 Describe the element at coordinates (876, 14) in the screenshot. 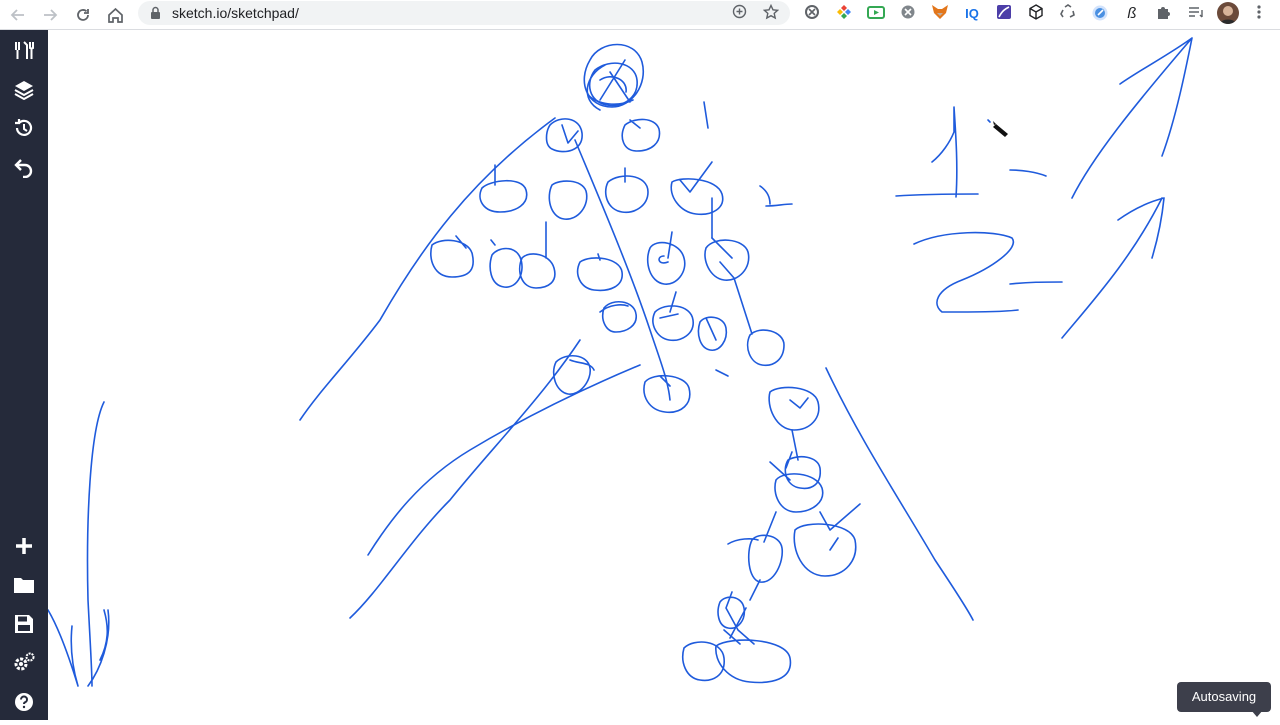

I see `ext-green-icon` at that location.